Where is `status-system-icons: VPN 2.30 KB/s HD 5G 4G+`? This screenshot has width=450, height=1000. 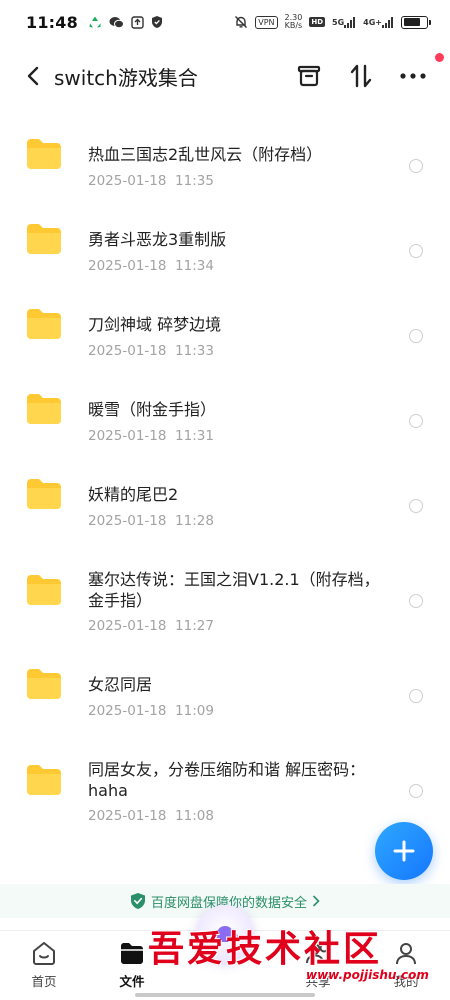 status-system-icons: VPN 2.30 KB/s HD 5G 4G+ is located at coordinates (332, 22).